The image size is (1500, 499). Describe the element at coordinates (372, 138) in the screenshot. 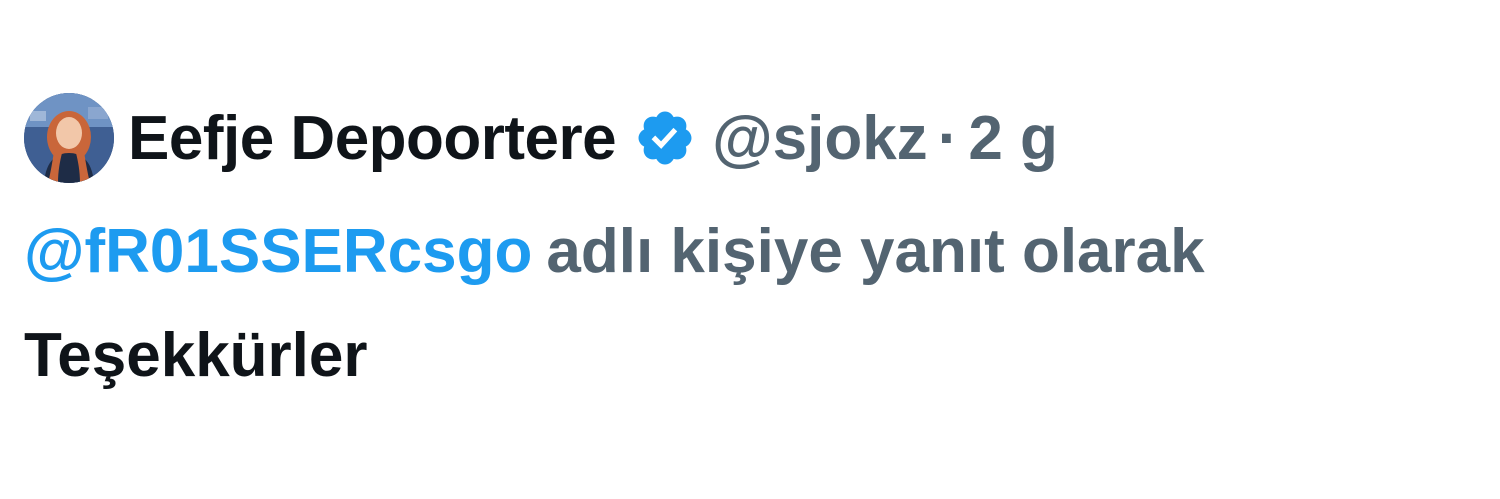

I see `display-name: Eefje Depoortere` at that location.